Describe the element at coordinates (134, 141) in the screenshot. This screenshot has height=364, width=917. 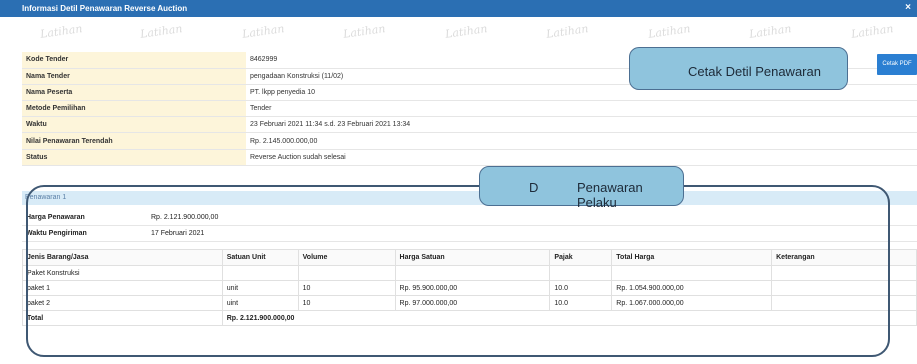
I see `info-label: Nilai Penawaran Terendah` at that location.